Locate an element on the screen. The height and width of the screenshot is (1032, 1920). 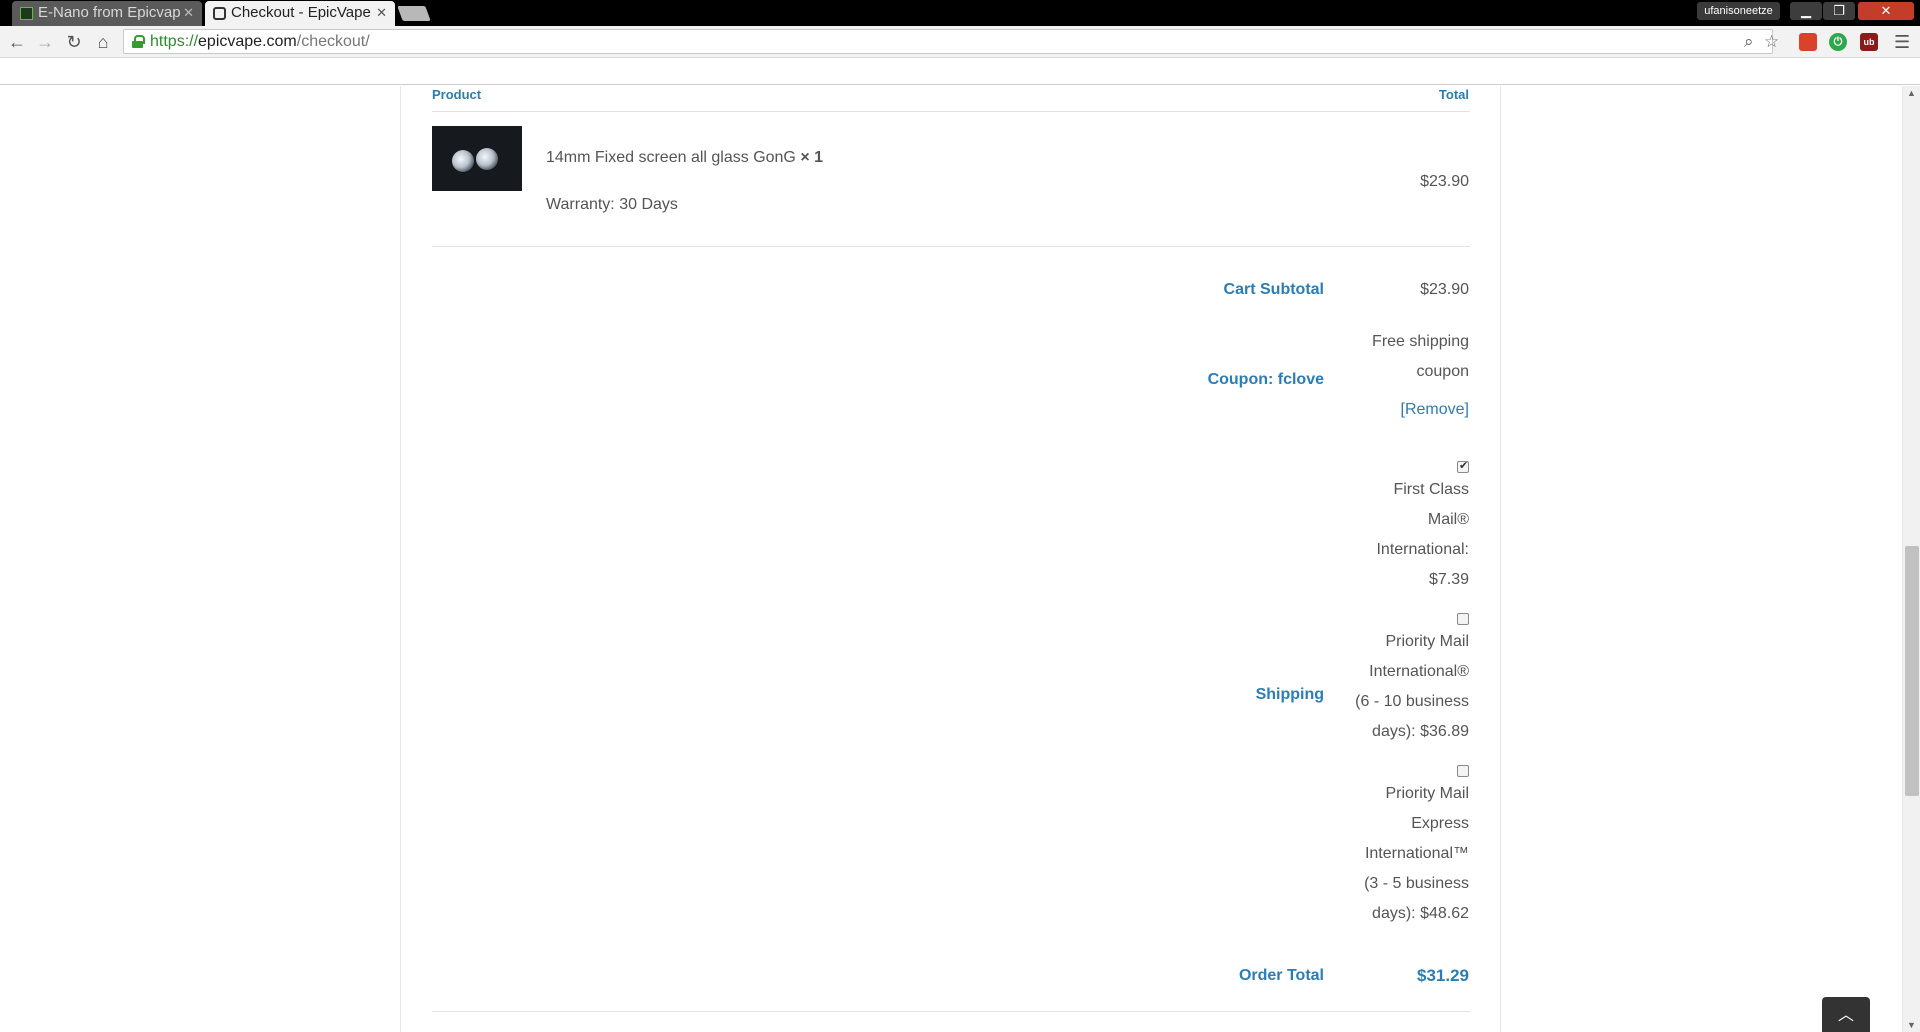
maximize-icon: ❐ is located at coordinates (1839, 11).